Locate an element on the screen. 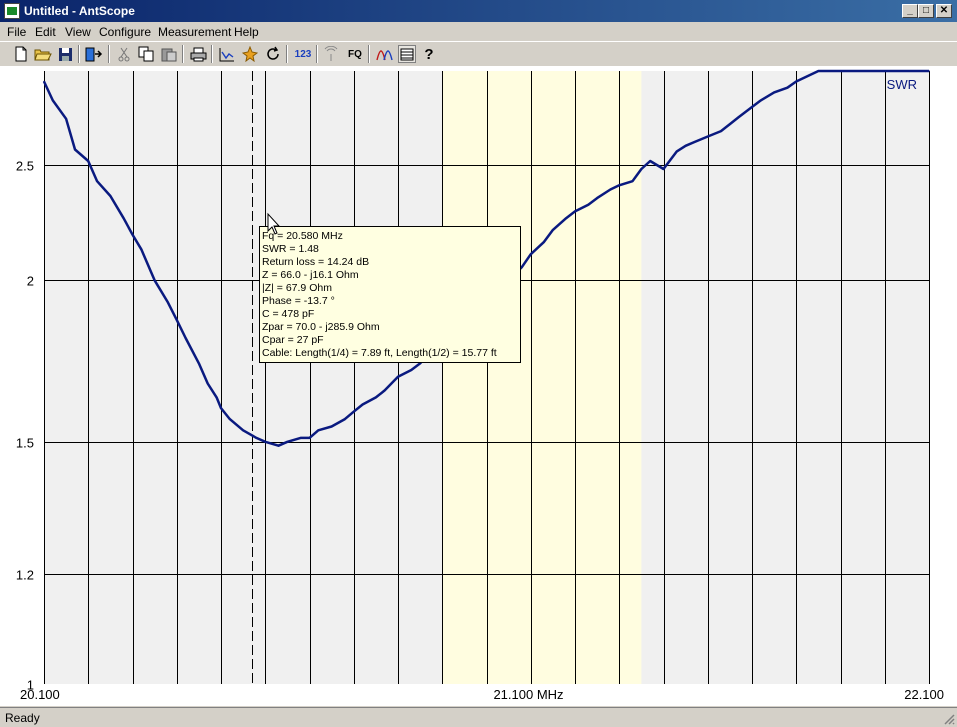 This screenshot has width=957, height=727. open-folder-icon is located at coordinates (43, 54).